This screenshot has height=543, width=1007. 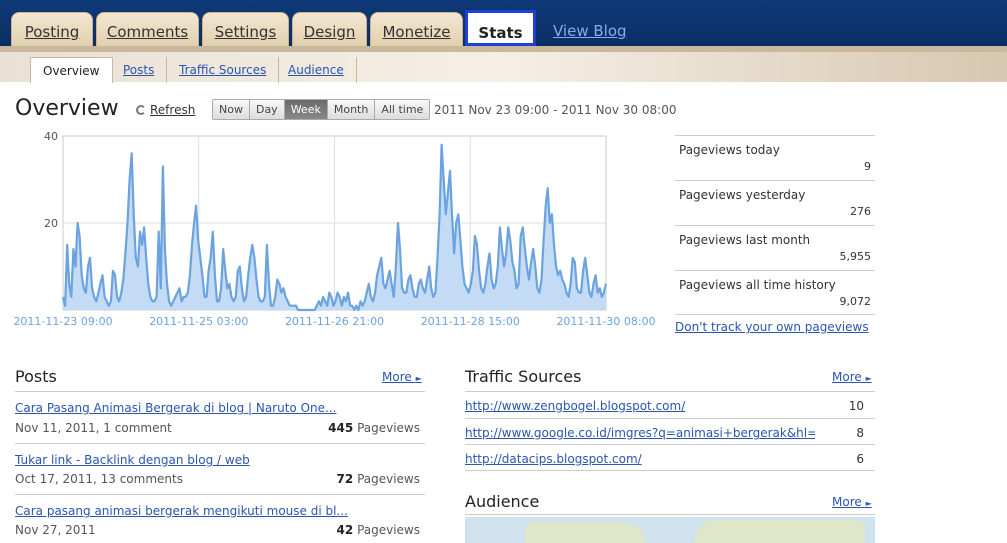 What do you see at coordinates (306, 109) in the screenshot?
I see `range-week-button: Week` at bounding box center [306, 109].